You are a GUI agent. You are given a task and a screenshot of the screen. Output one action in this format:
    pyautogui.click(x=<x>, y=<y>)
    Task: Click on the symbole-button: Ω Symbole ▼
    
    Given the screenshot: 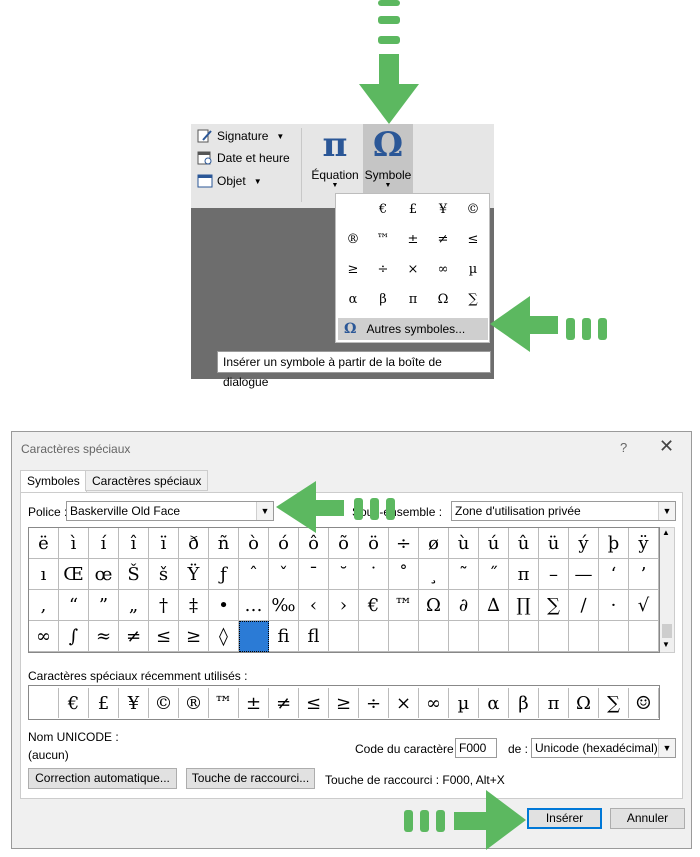 What is the action you would take?
    pyautogui.click(x=388, y=164)
    